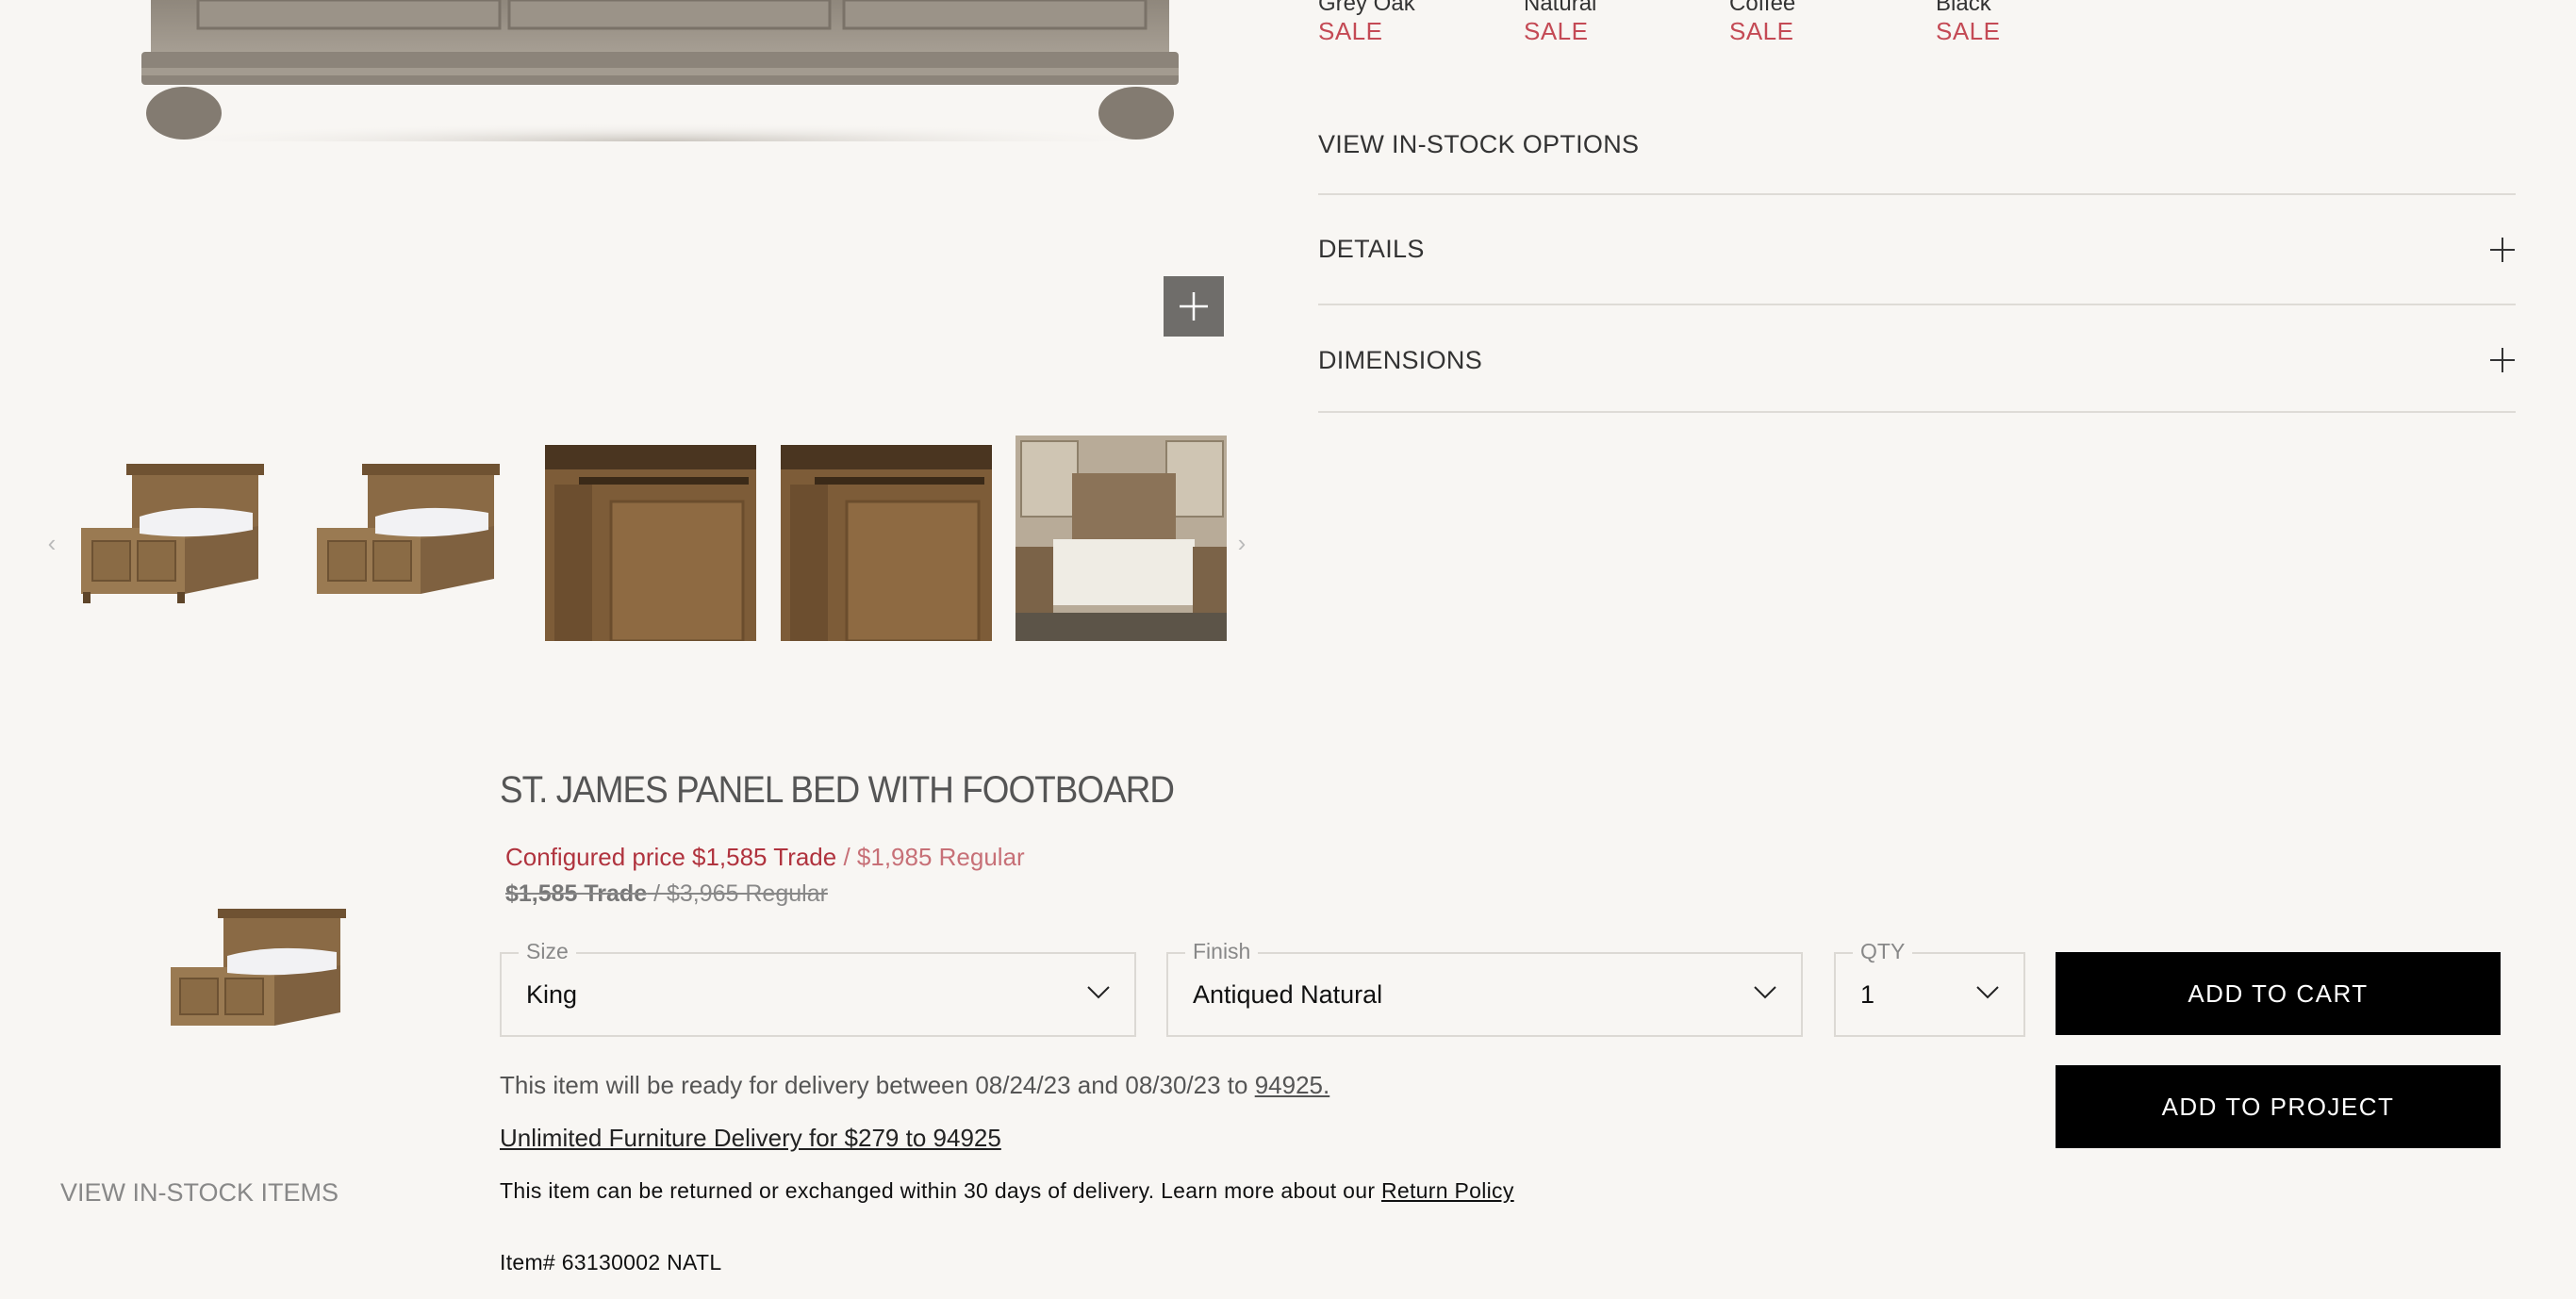 The height and width of the screenshot is (1299, 2576). I want to click on qty-value: 1, so click(1867, 994).